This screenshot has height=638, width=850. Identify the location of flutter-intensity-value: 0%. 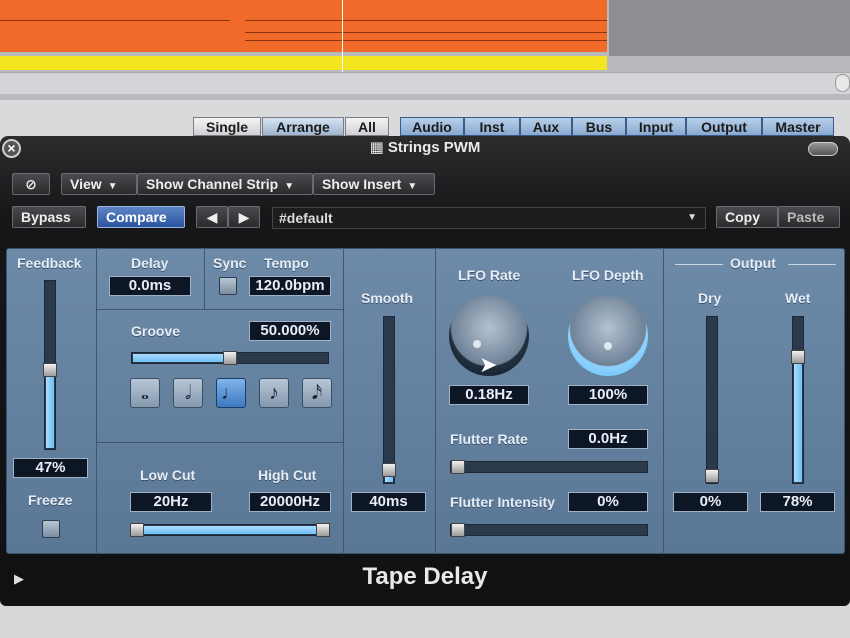
(608, 502).